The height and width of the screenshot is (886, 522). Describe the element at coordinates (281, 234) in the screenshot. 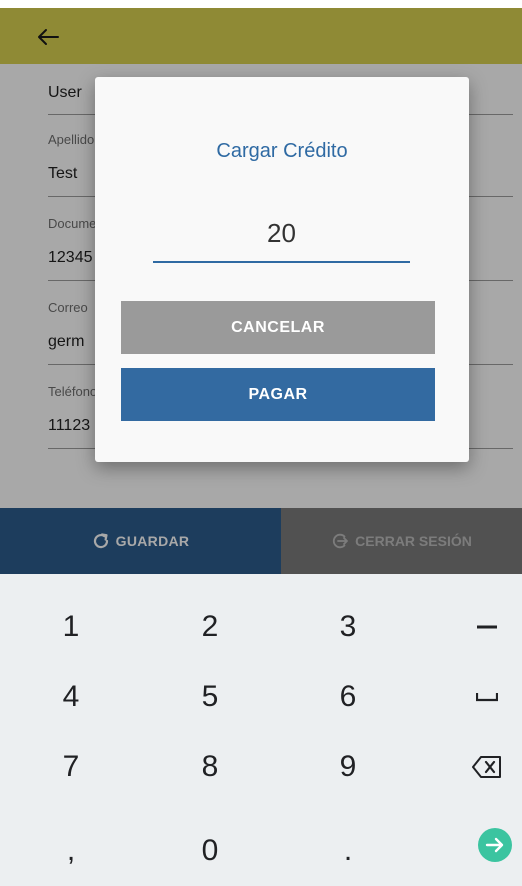

I see `amount-input` at that location.